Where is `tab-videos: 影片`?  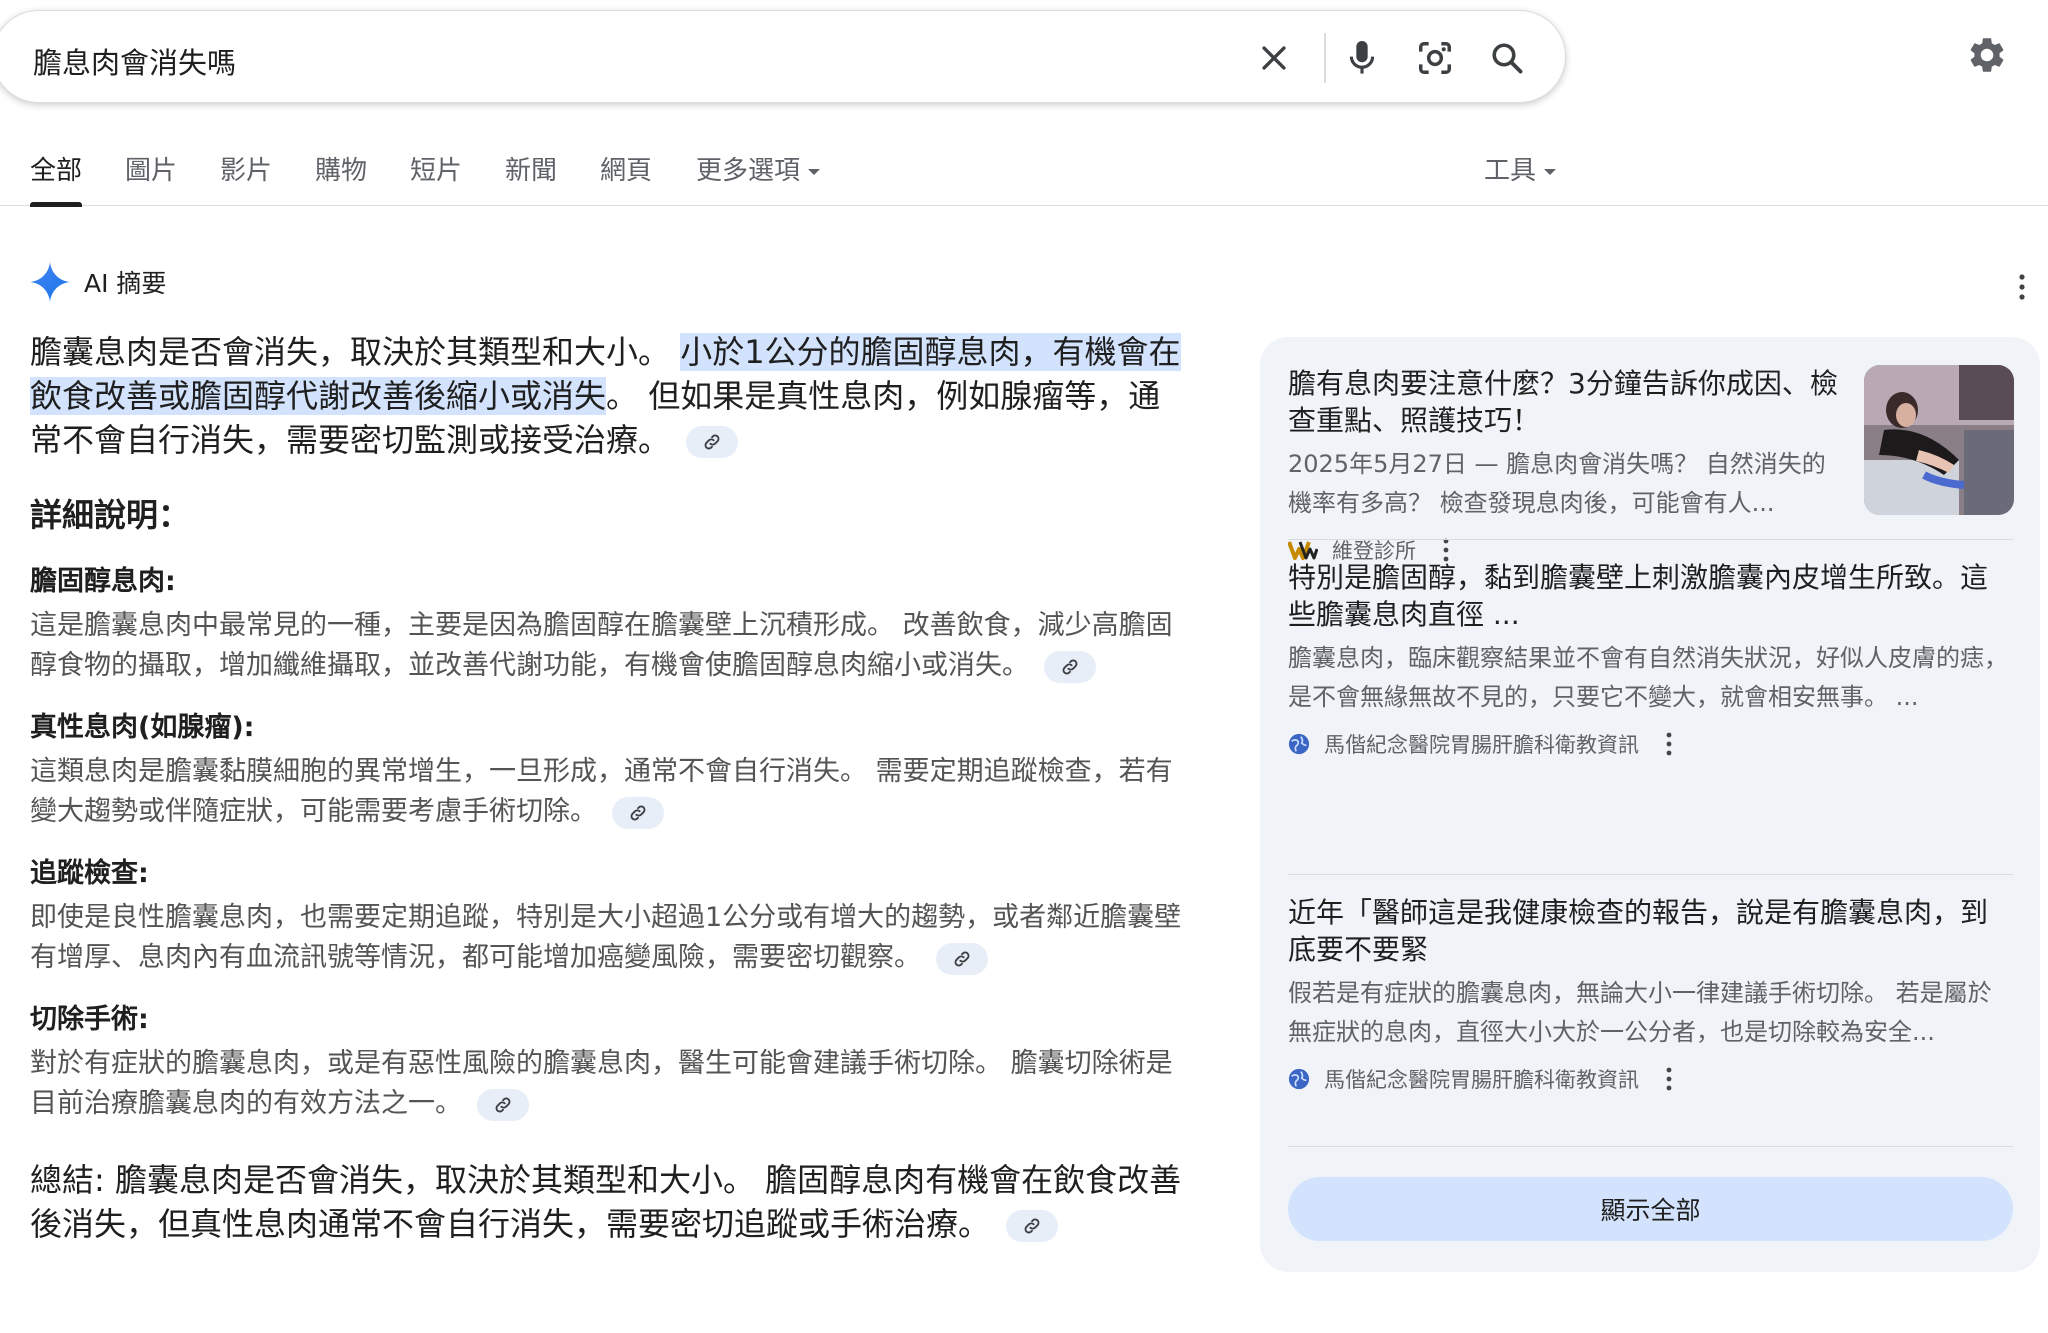
tab-videos: 影片 is located at coordinates (246, 178).